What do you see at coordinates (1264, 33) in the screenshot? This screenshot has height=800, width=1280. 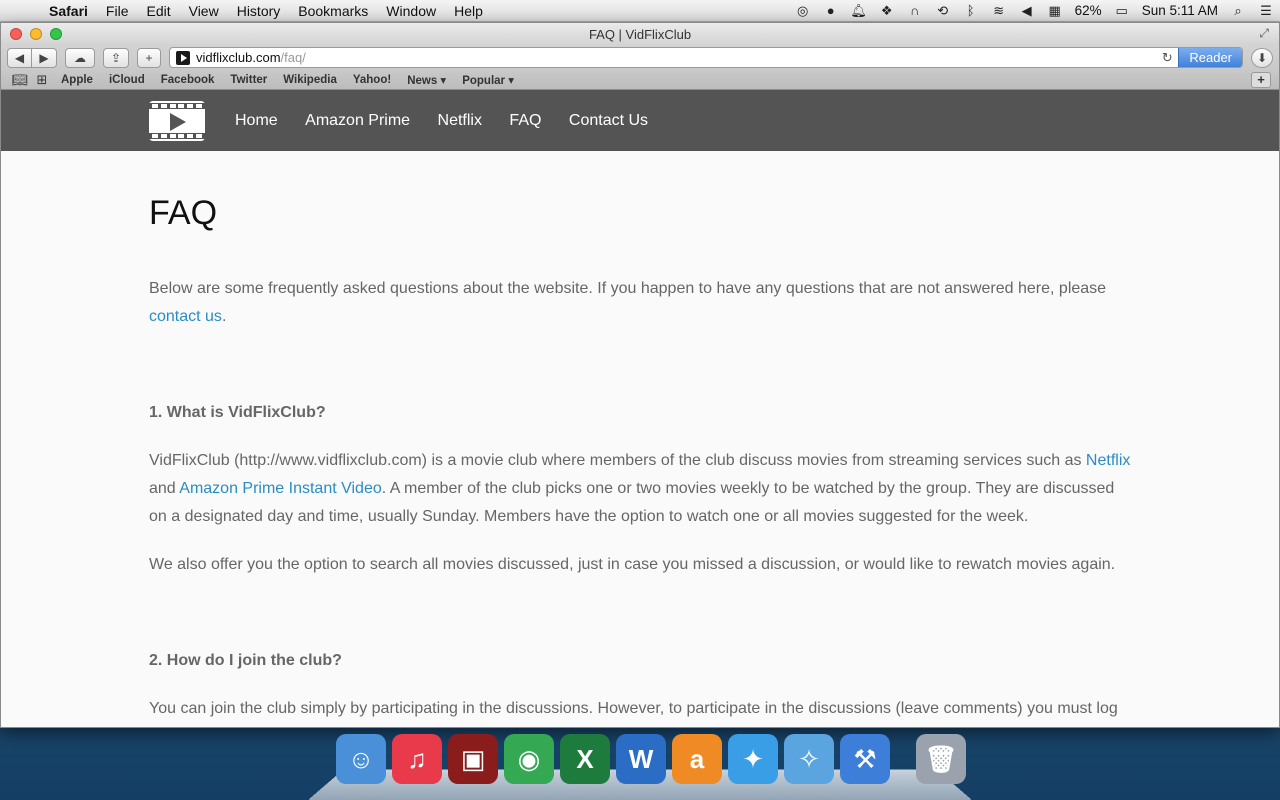 I see `fullscreen-icon: ⤢` at bounding box center [1264, 33].